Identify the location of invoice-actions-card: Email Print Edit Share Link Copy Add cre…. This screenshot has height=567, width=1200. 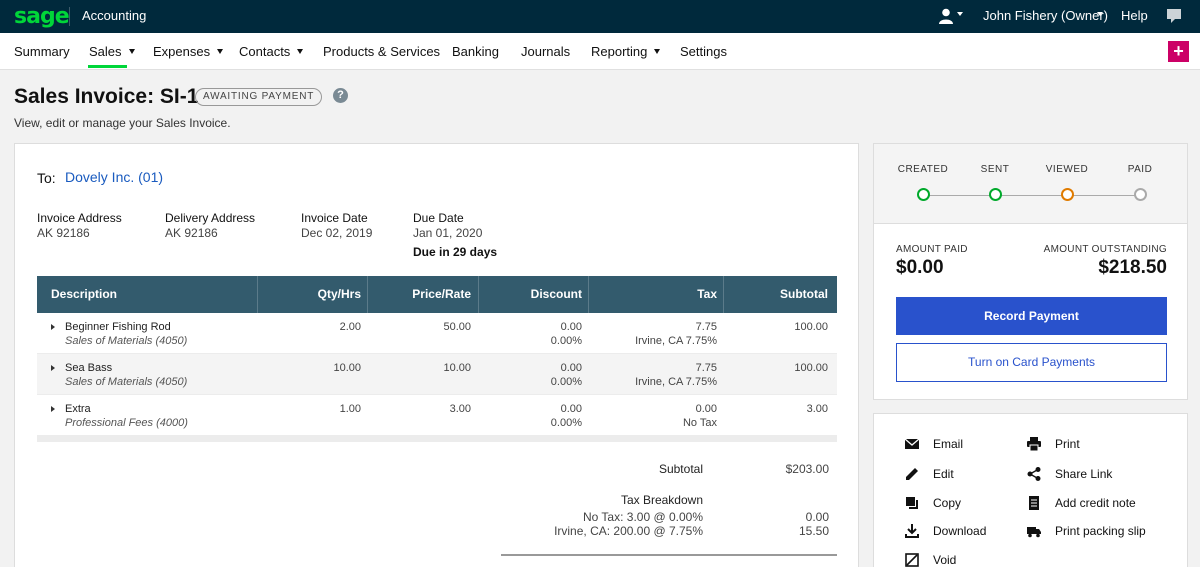
(1030, 490).